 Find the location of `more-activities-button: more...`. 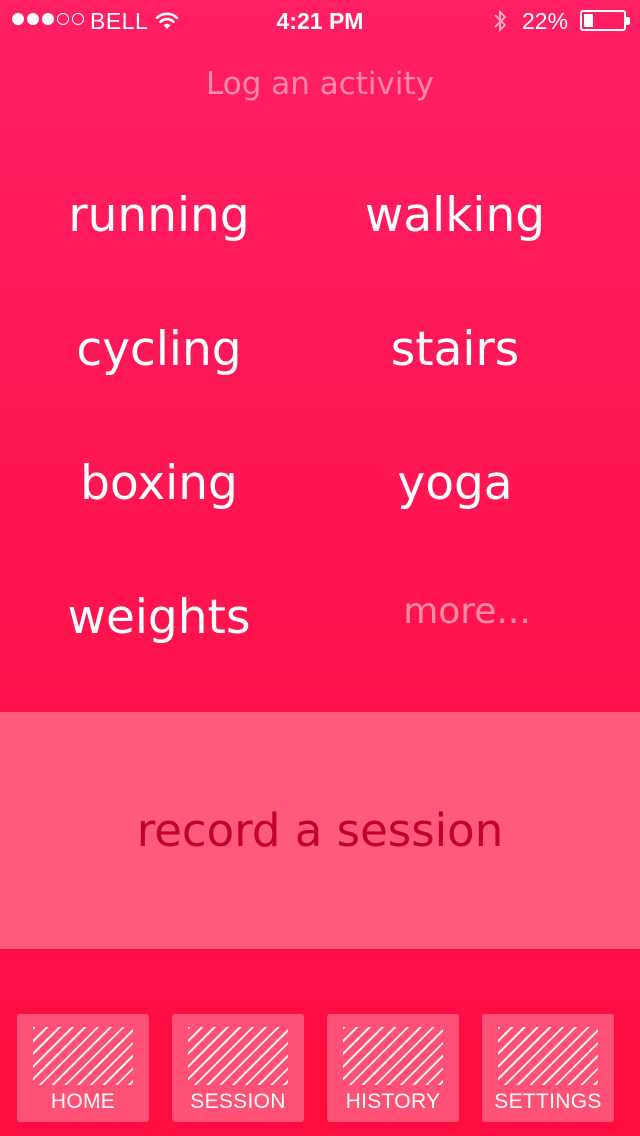

more-activities-button: more... is located at coordinates (467, 611).